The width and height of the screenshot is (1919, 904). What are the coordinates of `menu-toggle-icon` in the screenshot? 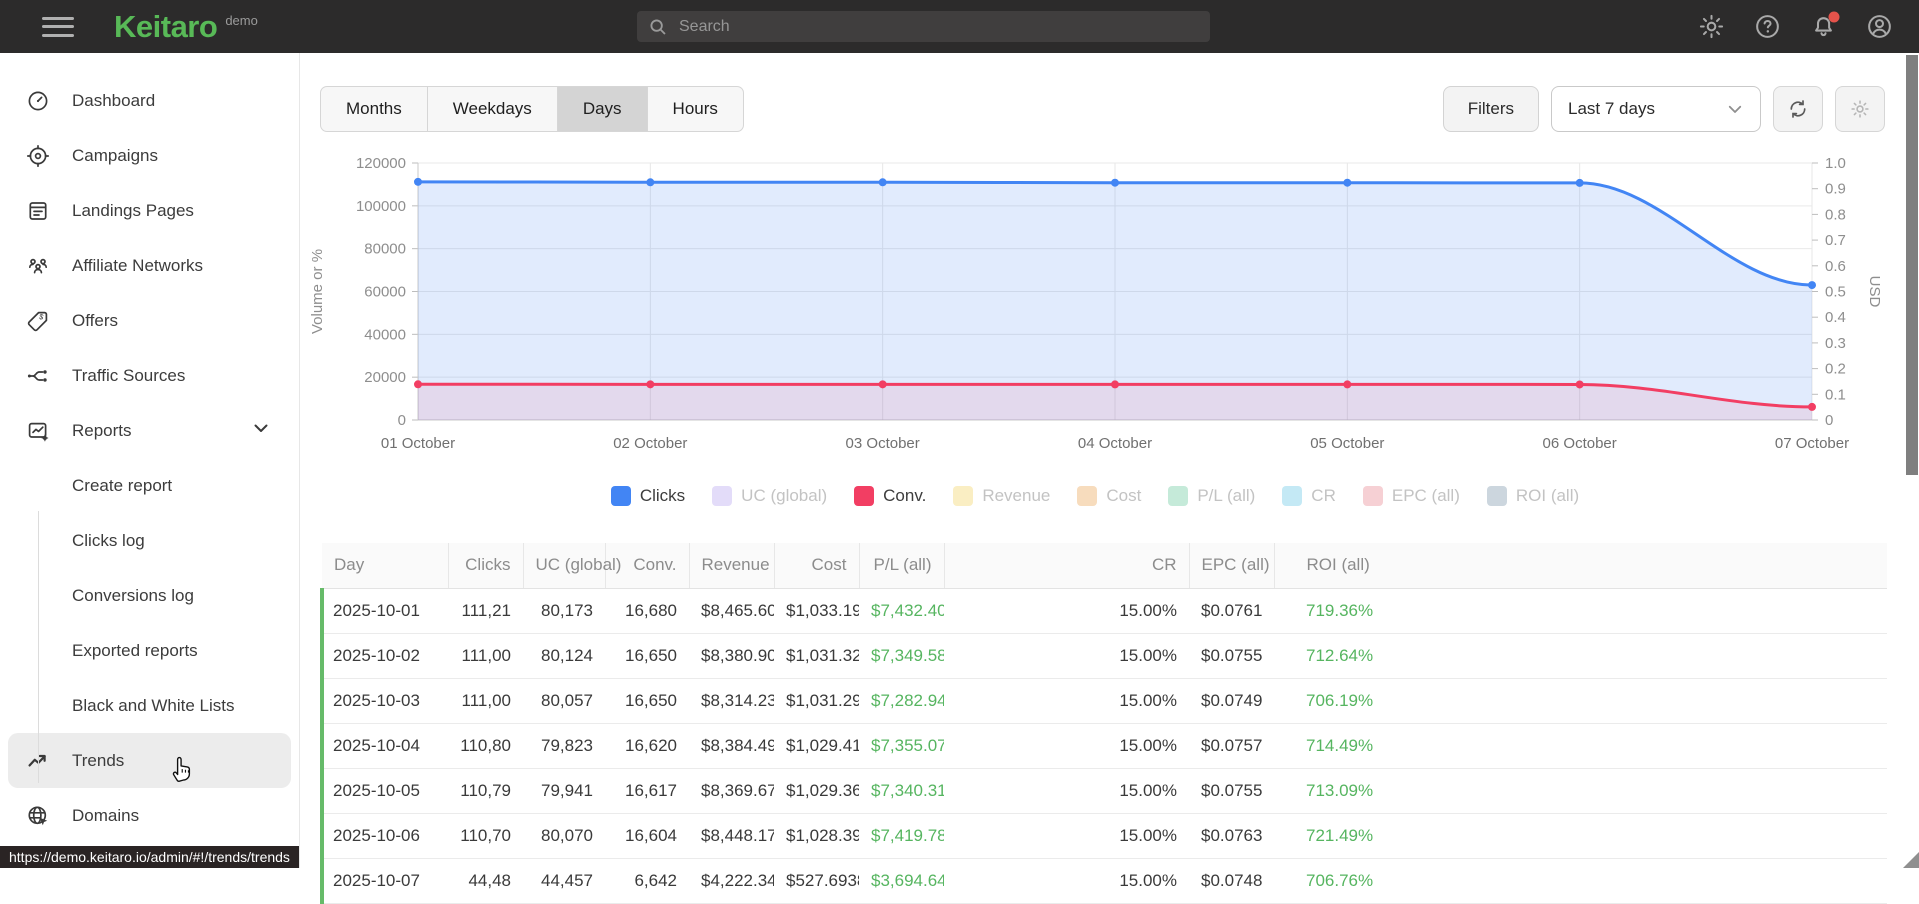 It's located at (58, 26).